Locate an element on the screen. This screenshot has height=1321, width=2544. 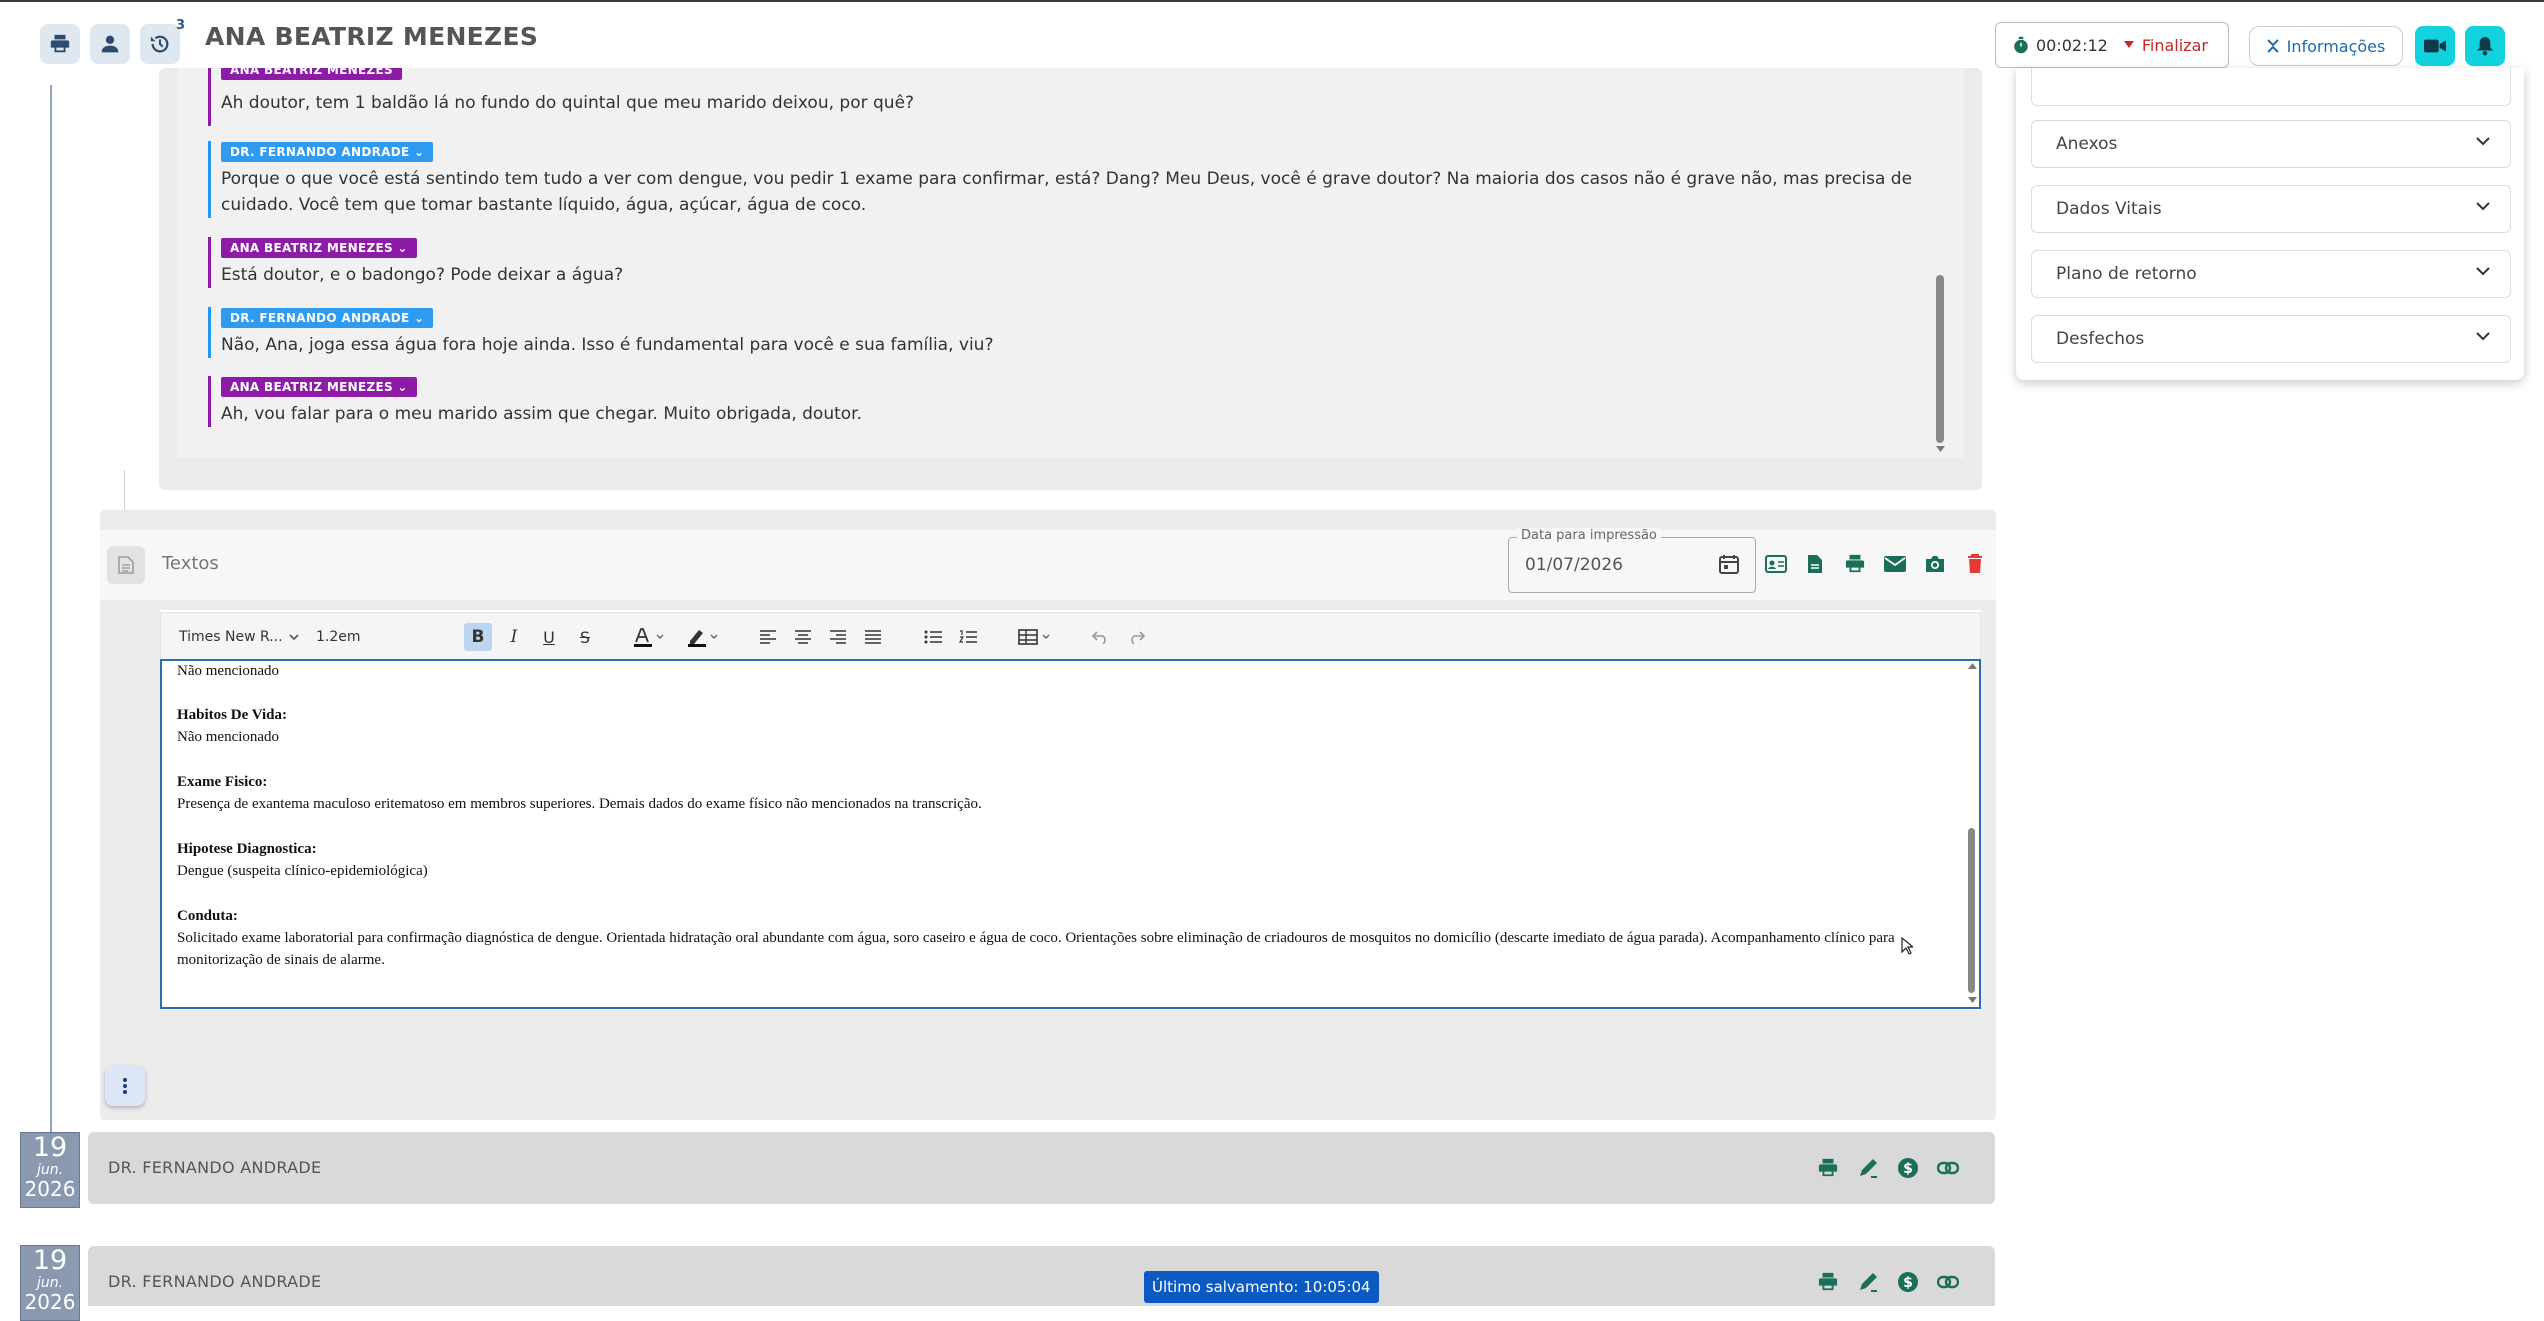
bold-button: B is located at coordinates (478, 637).